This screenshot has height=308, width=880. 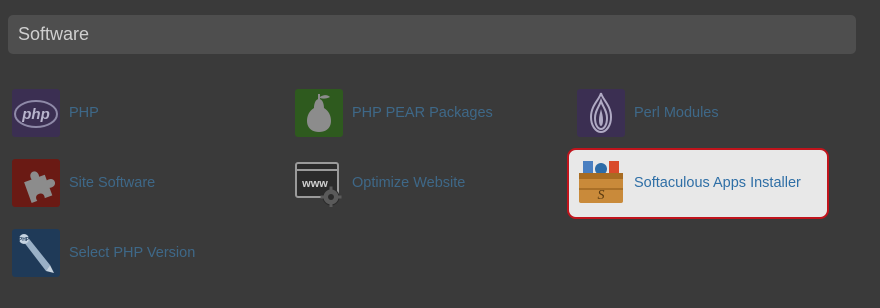 What do you see at coordinates (432, 34) in the screenshot?
I see `section-header: Software` at bounding box center [432, 34].